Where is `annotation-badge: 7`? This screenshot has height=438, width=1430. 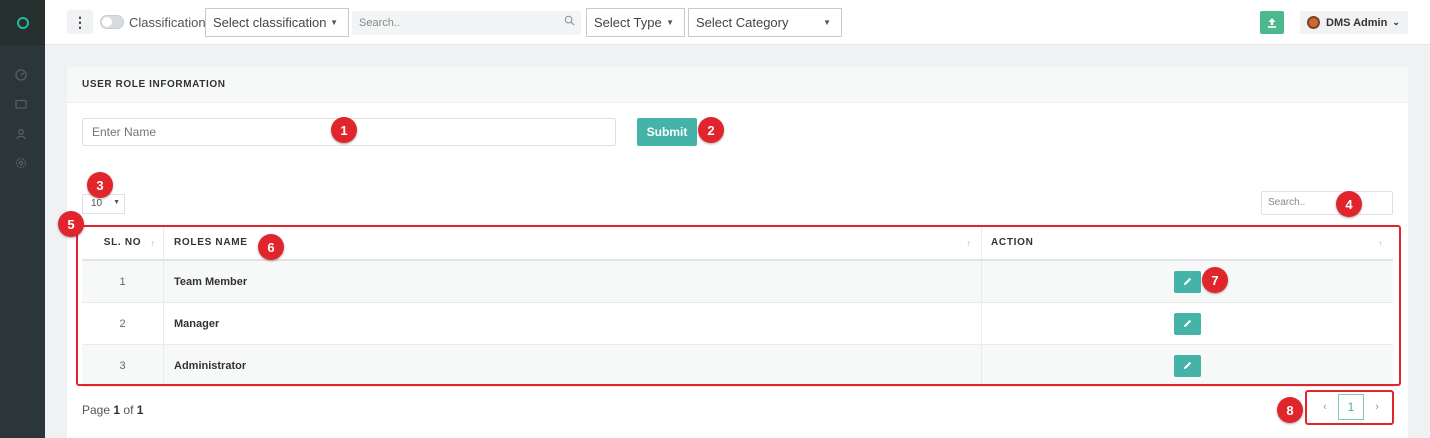
annotation-badge: 7 is located at coordinates (1215, 280).